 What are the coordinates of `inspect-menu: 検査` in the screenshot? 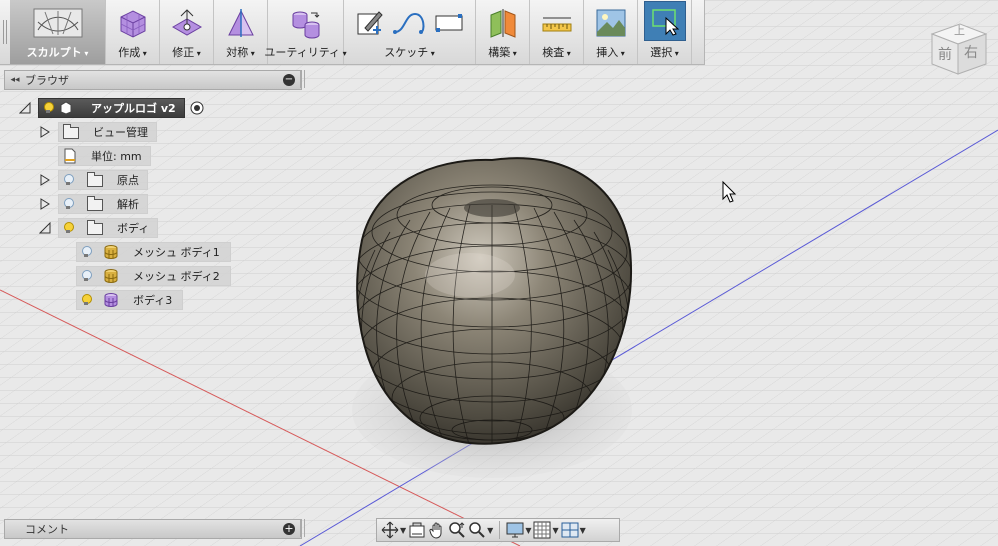 It's located at (557, 32).